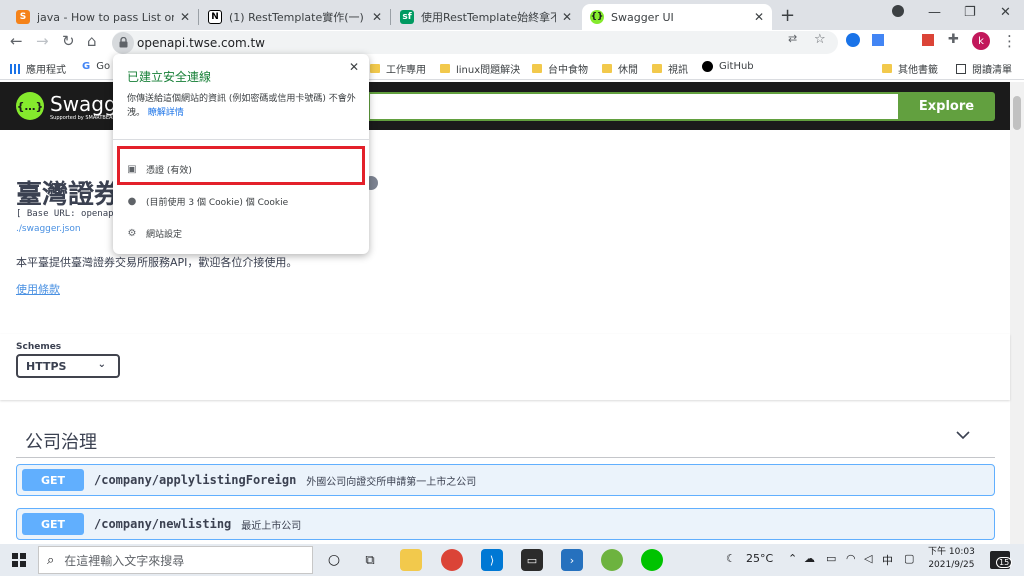  I want to click on bookmark-folder: 工作專用, so click(398, 68).